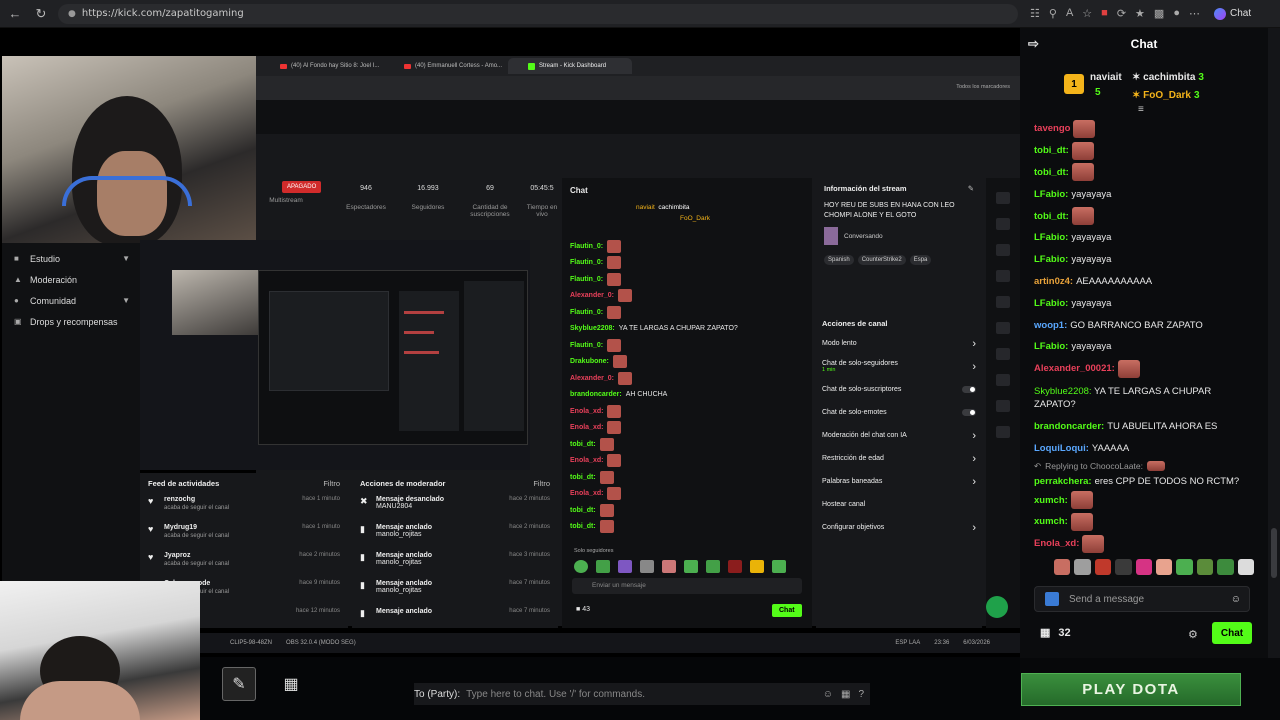 This screenshot has width=1280, height=720. What do you see at coordinates (71, 258) in the screenshot?
I see `sidebar-item-estudio: ■ Estudio ▼` at bounding box center [71, 258].